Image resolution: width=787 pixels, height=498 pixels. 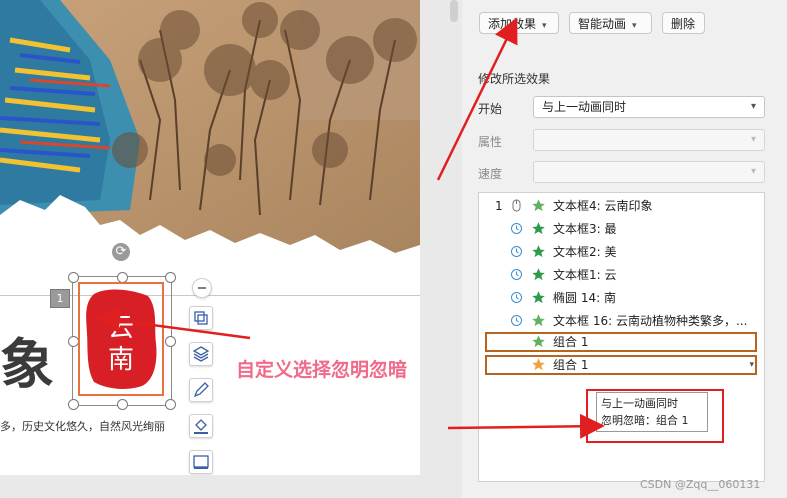 I want to click on annotation-text: 自定义选择忽明忽暗, so click(x=322, y=370).